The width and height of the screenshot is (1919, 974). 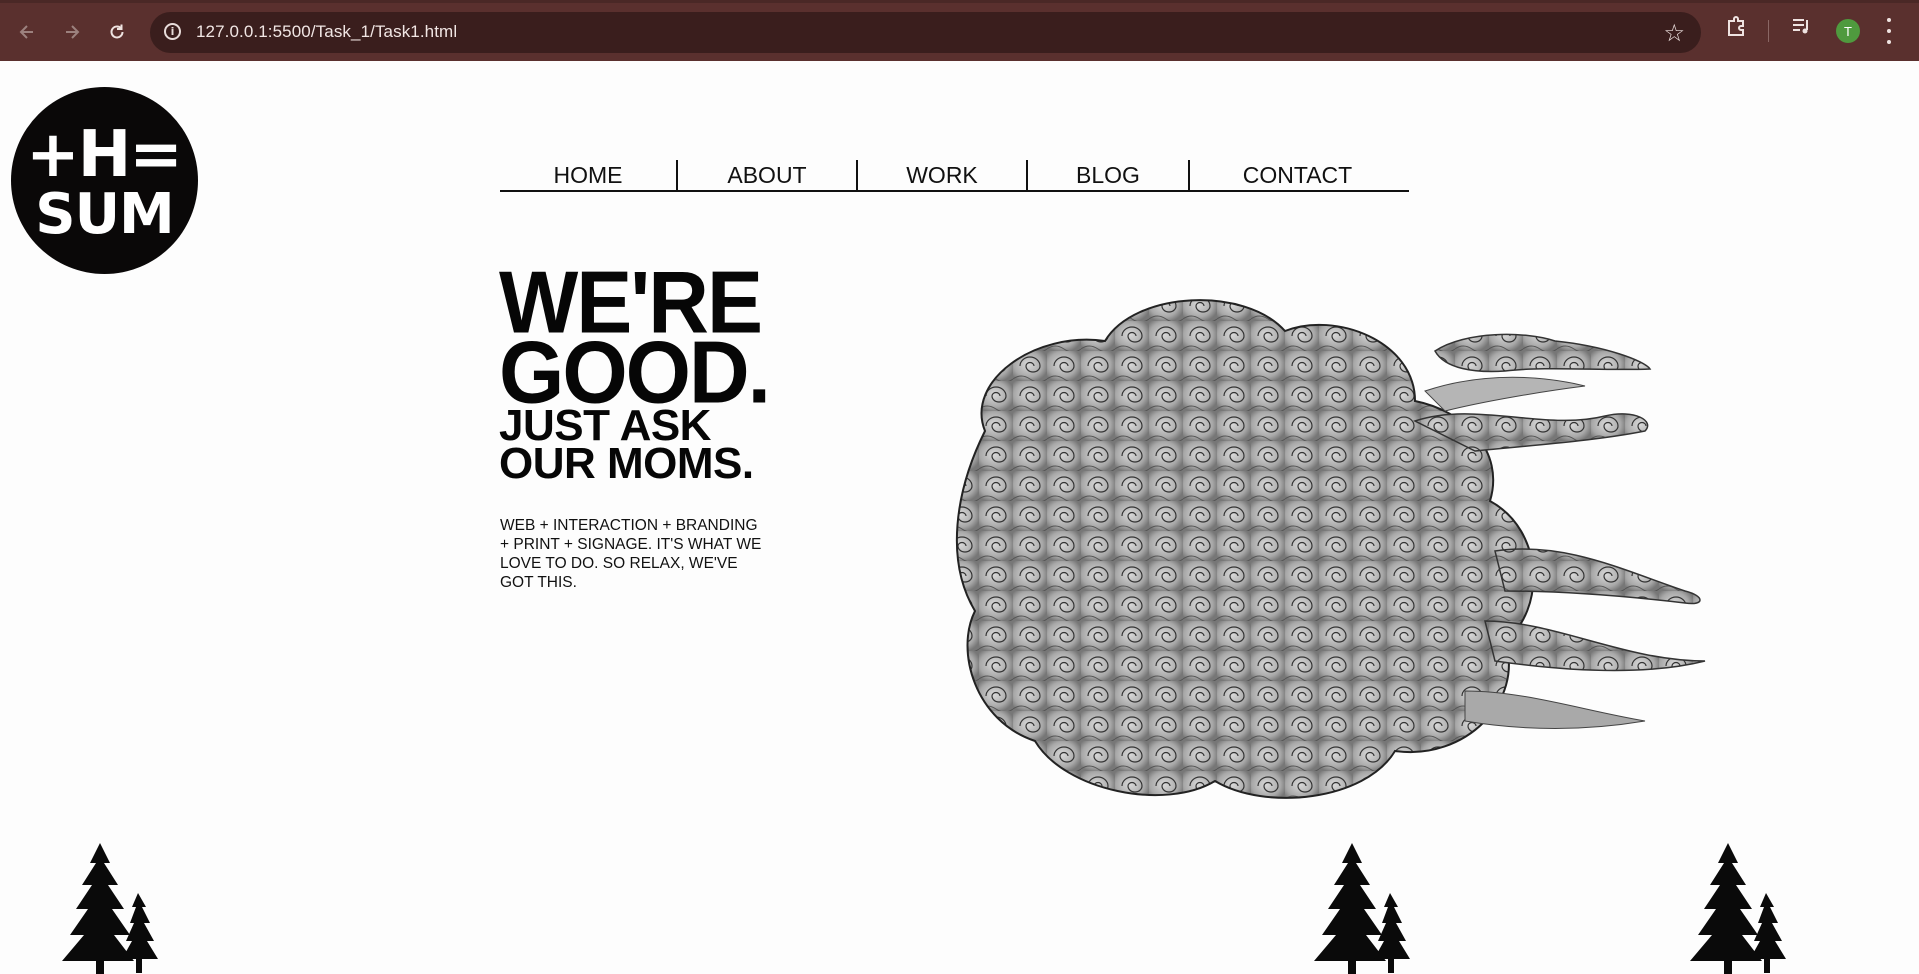 I want to click on nav-blog: BLOG, so click(x=1108, y=175).